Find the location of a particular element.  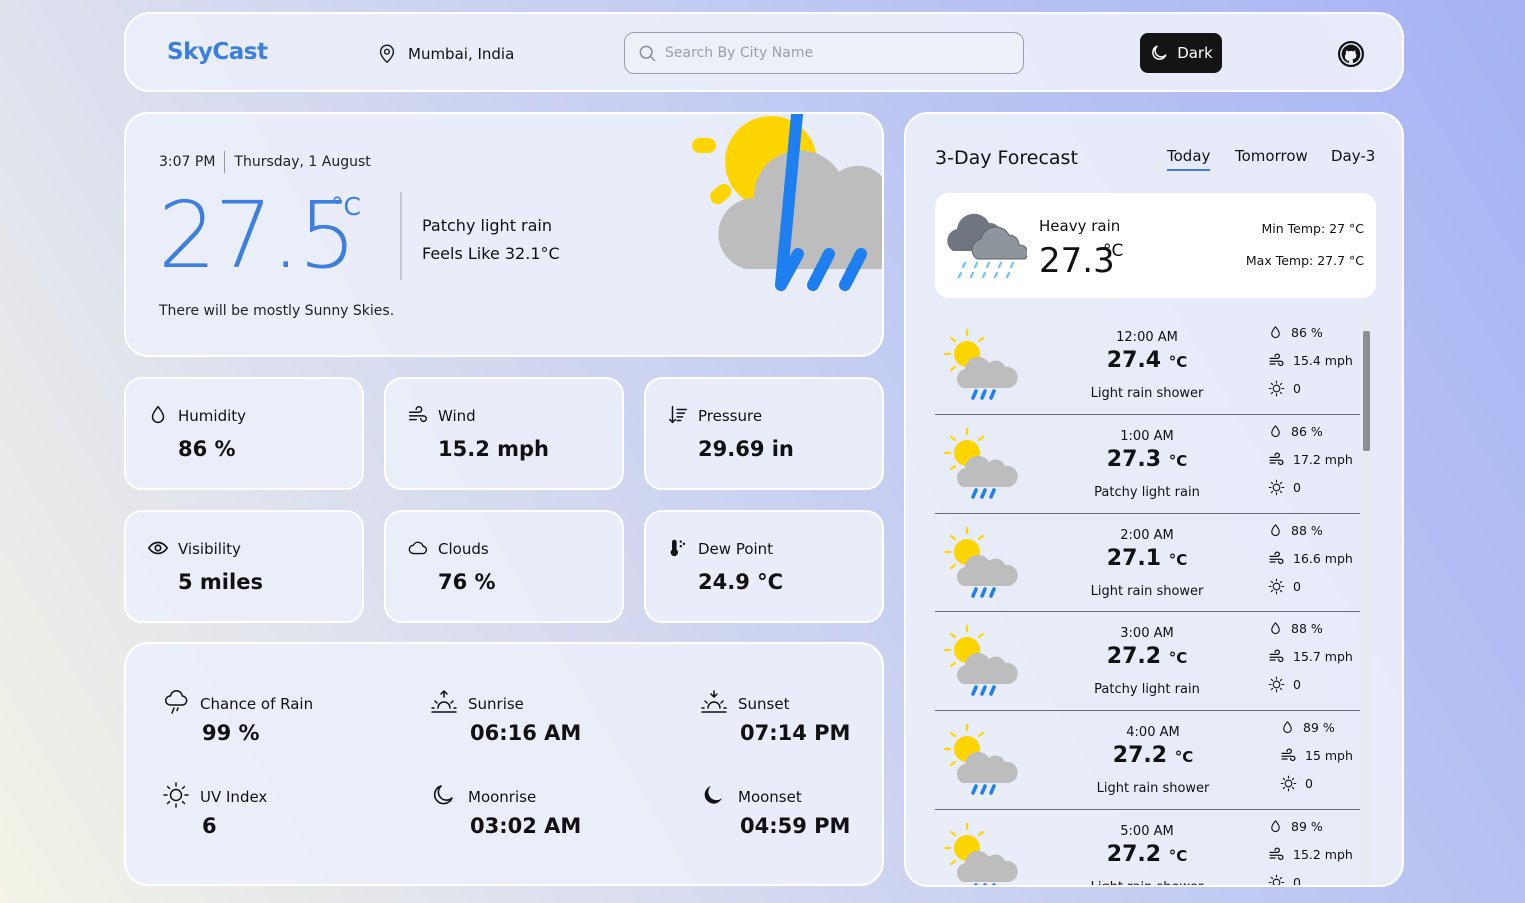

sunrise-value: 06:16 AM is located at coordinates (526, 733).